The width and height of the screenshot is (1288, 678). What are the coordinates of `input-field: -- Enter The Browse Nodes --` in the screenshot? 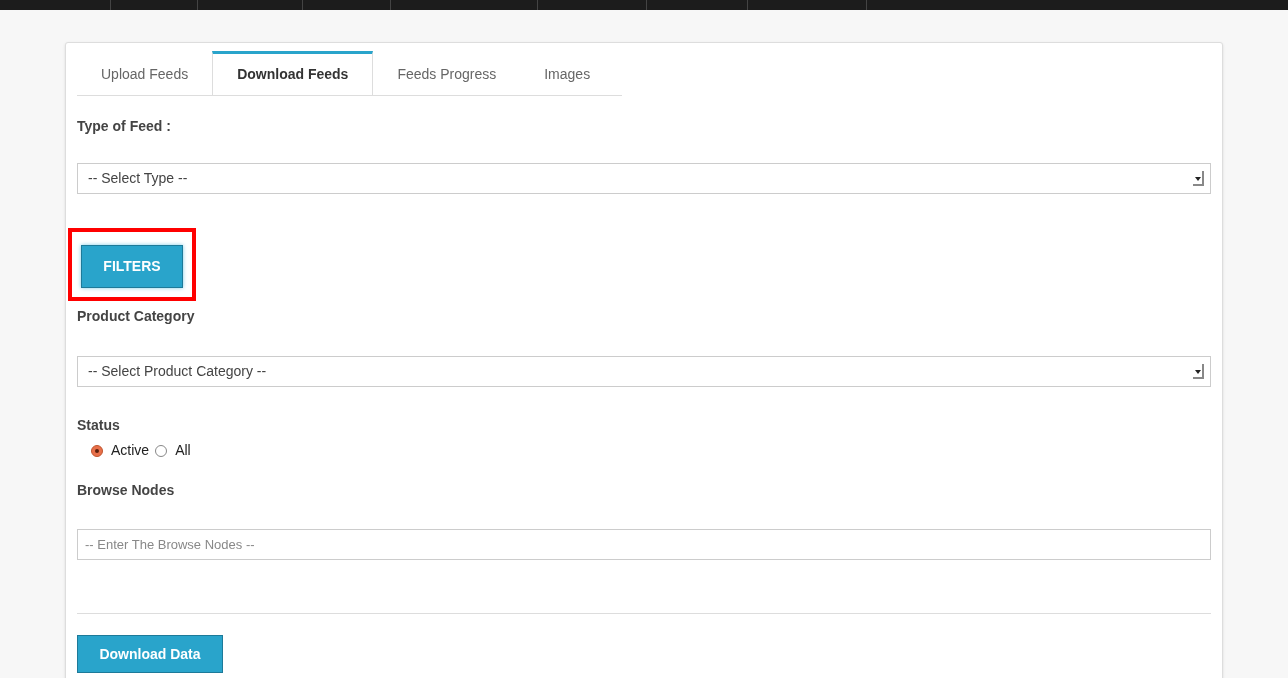 It's located at (644, 544).